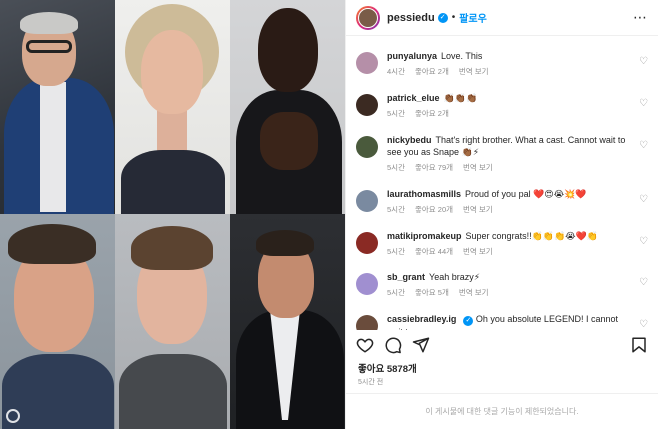 This screenshot has width=658, height=429. Describe the element at coordinates (455, 277) in the screenshot. I see `comment-text: Yeah brazy⚡` at that location.